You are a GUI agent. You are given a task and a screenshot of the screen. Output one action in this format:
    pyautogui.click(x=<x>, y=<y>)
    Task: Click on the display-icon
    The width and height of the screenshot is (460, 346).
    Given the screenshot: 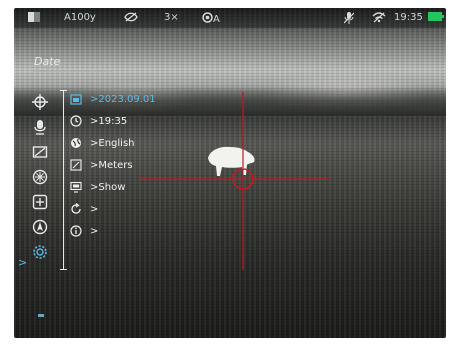 What is the action you would take?
    pyautogui.click(x=42, y=152)
    